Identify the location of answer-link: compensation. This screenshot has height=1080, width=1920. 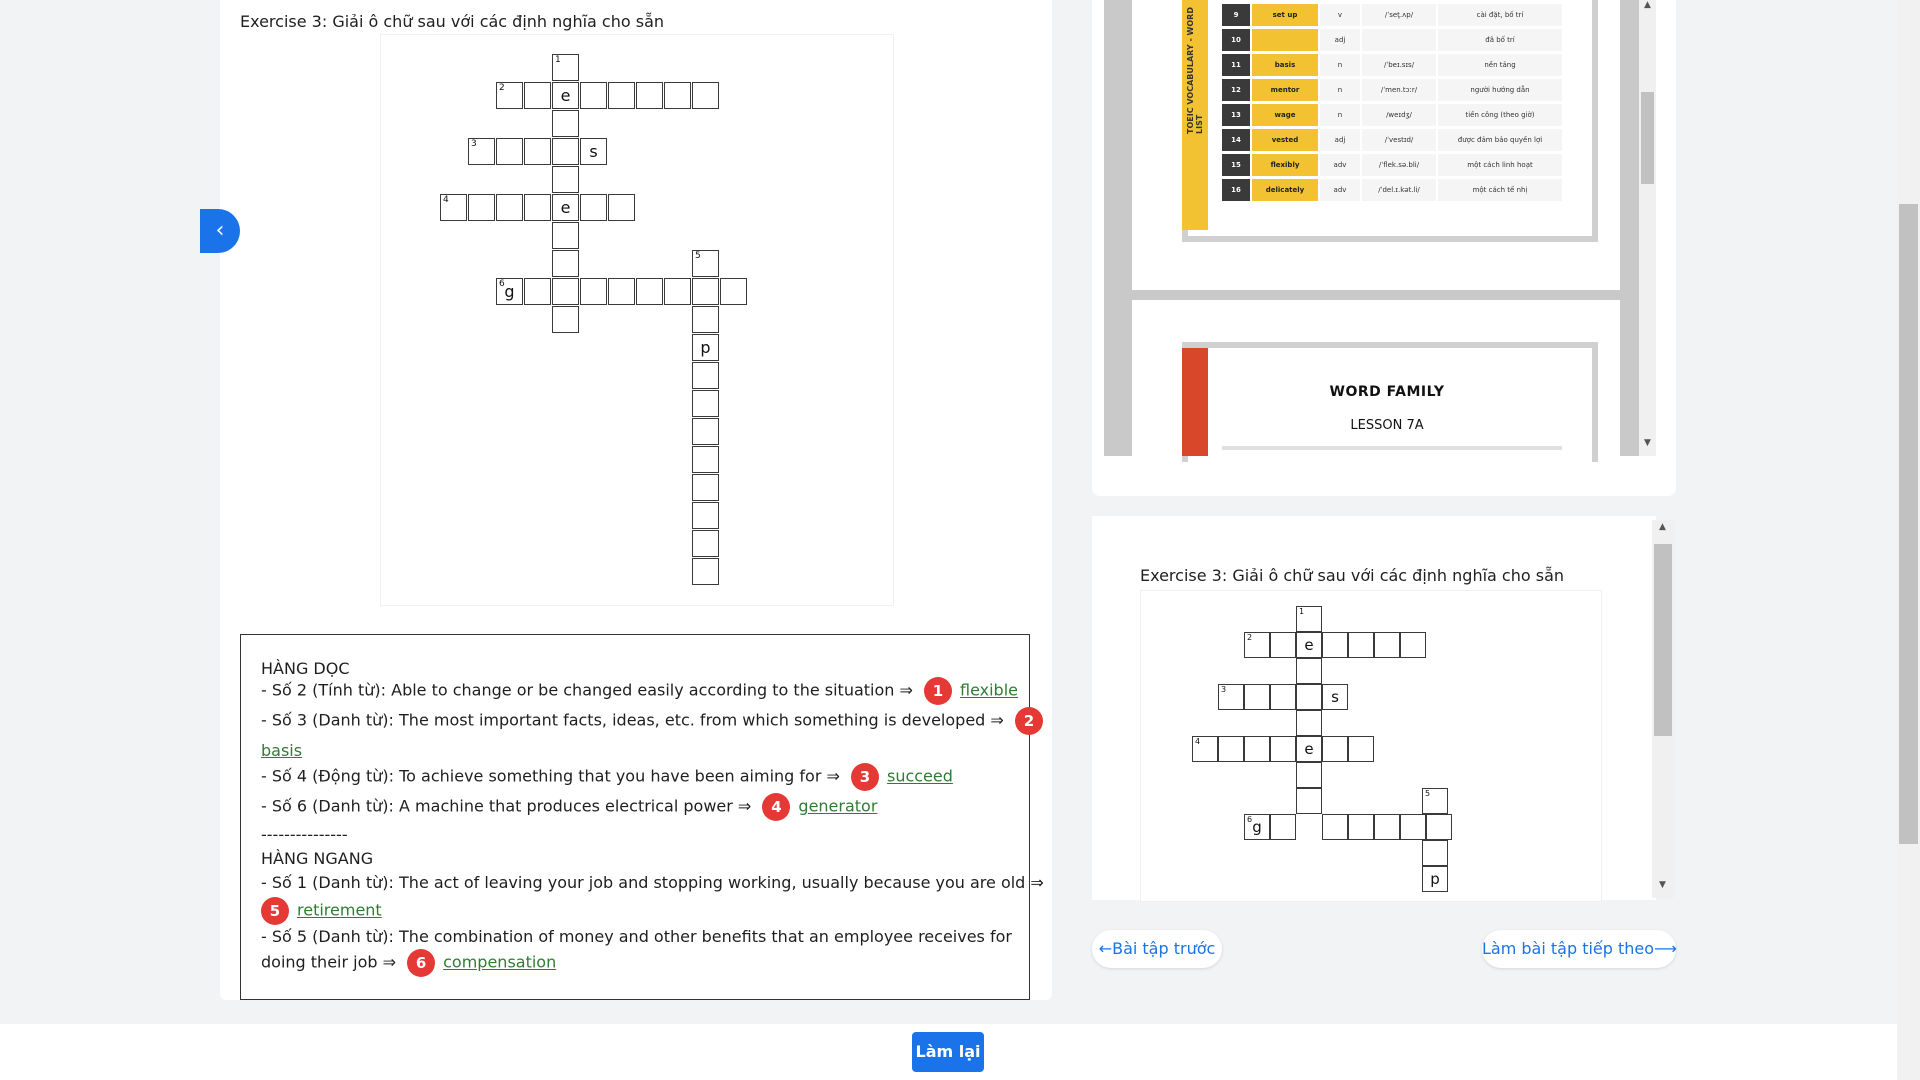
(499, 962).